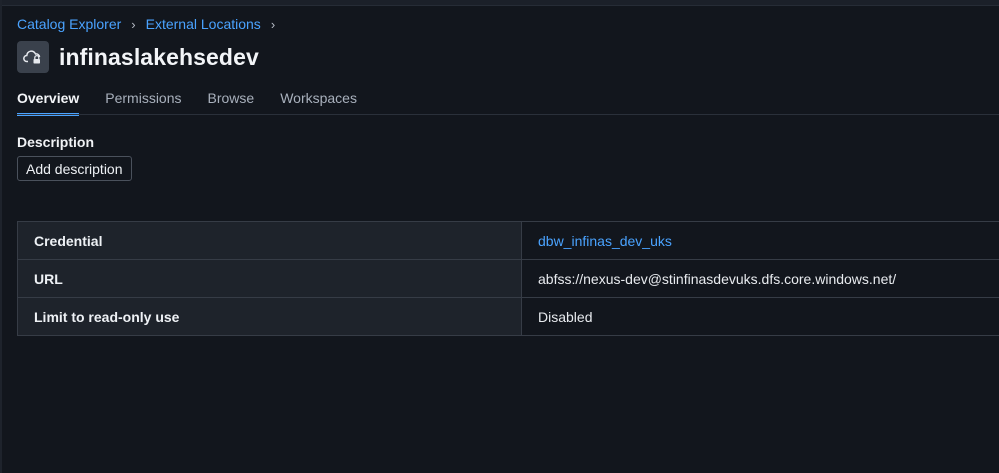 This screenshot has height=473, width=999. Describe the element at coordinates (269, 240) in the screenshot. I see `property-key-credential: Credential` at that location.